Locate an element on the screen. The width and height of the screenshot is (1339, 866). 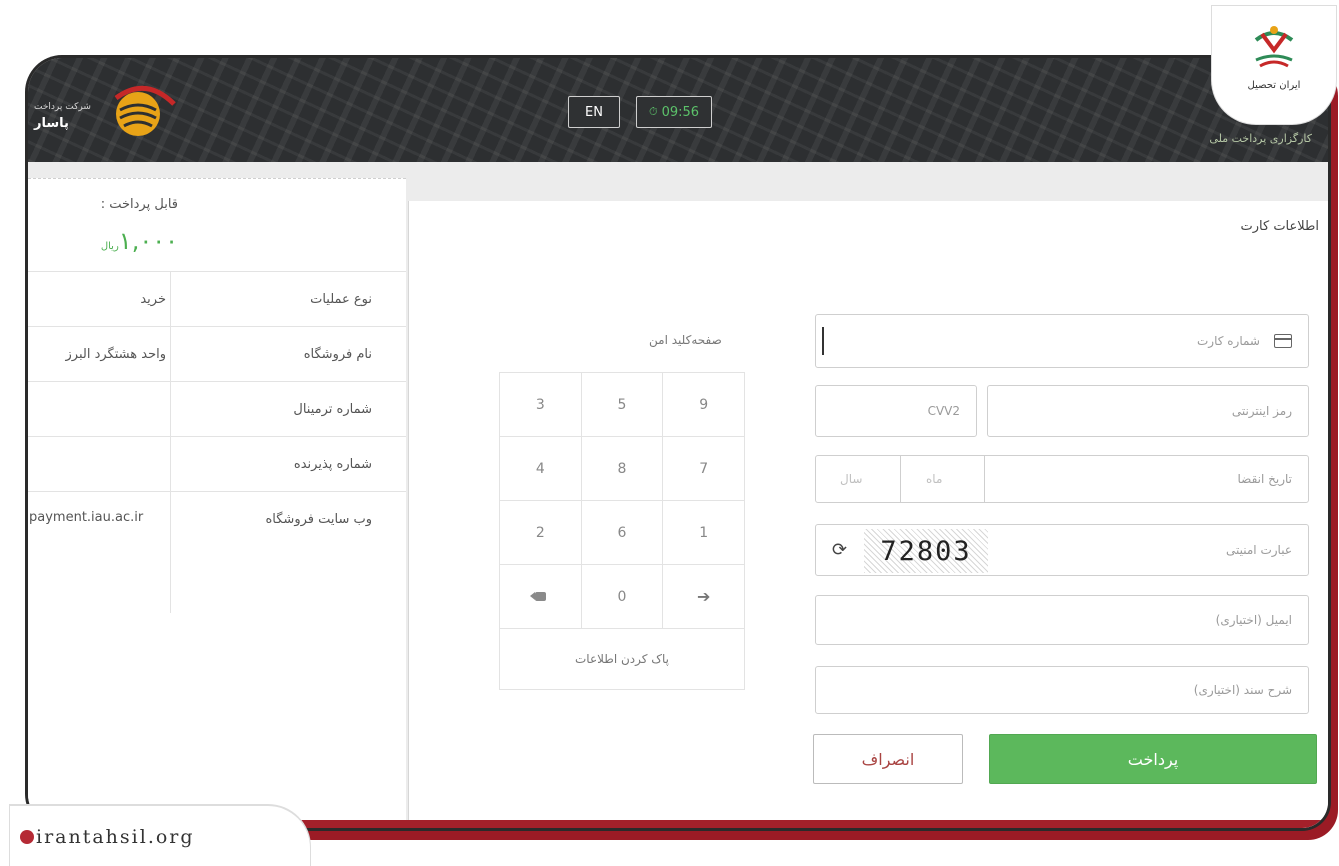
table-row: نام فروشگاه واحد هشتگرد البرز is located at coordinates (217, 354).